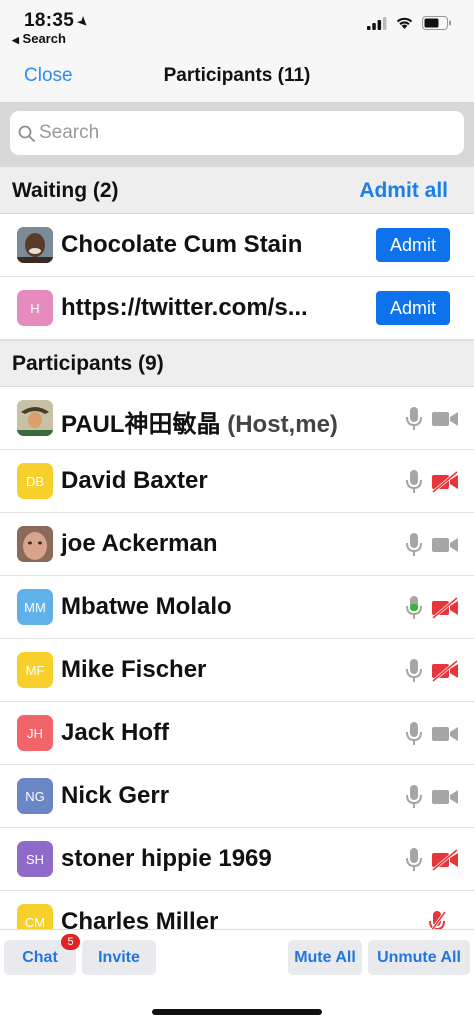 The height and width of the screenshot is (1024, 474). I want to click on avatar: SH, so click(35, 859).